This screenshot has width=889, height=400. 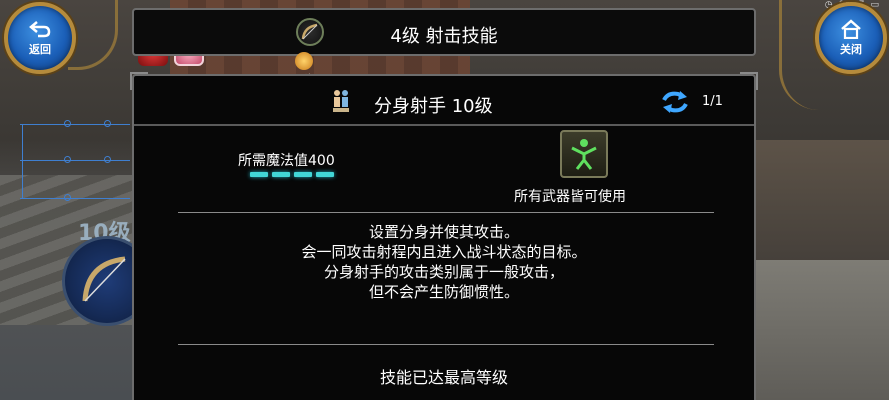 I want to click on description-line: 分身射手的攻击类别属于一般攻击，, so click(x=443, y=272).